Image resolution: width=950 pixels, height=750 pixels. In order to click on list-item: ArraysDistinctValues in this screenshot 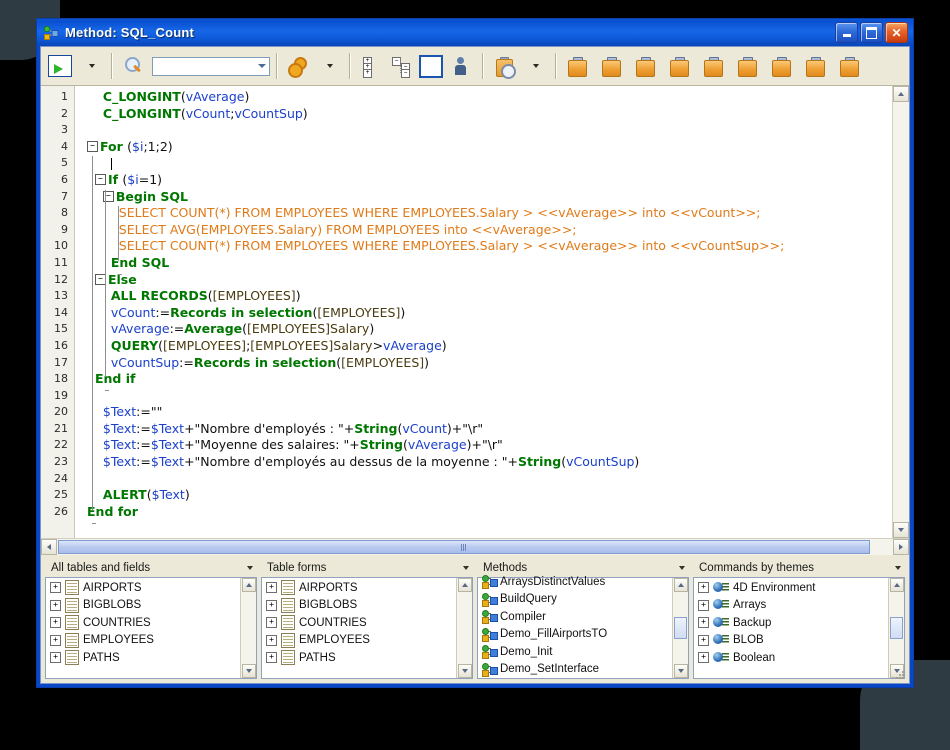, I will do `click(575, 582)`.